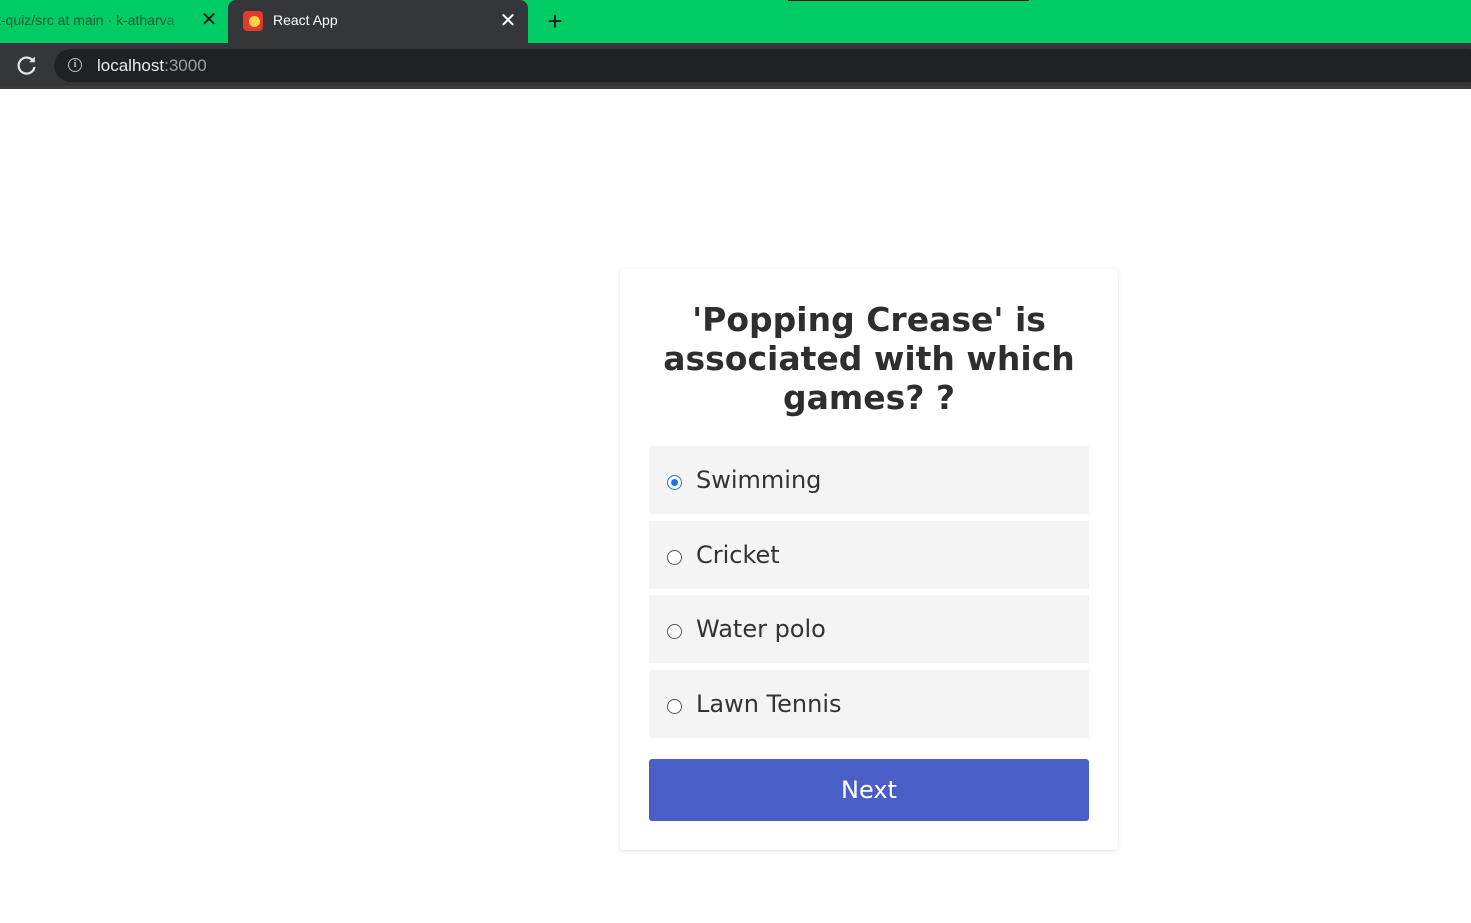  I want to click on tab-title: React App, so click(305, 20).